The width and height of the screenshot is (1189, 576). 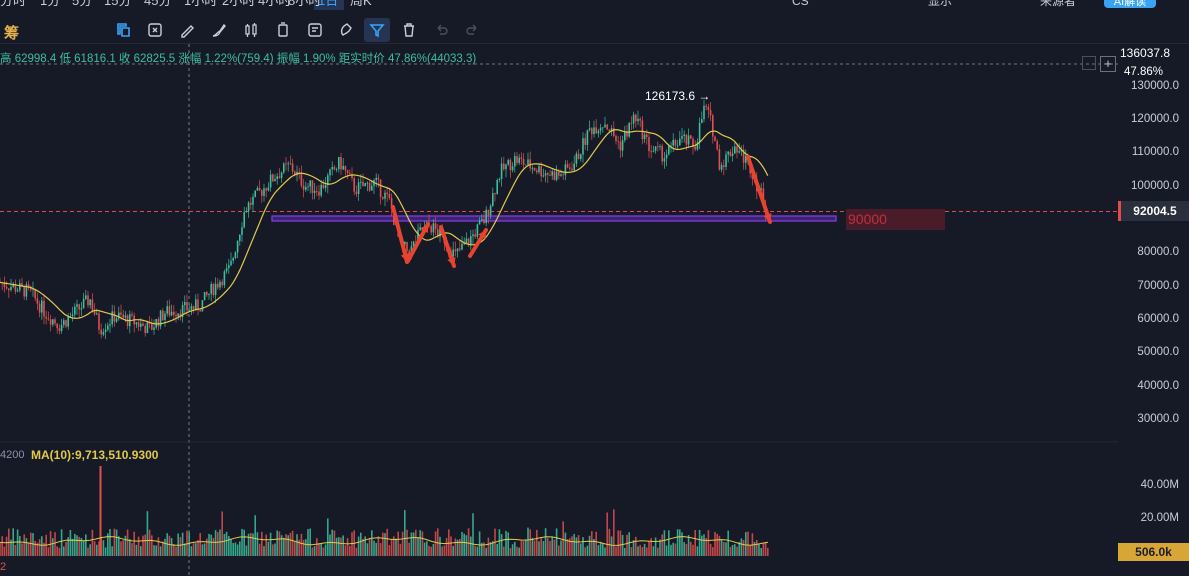 What do you see at coordinates (409, 30) in the screenshot?
I see `trash-icon` at bounding box center [409, 30].